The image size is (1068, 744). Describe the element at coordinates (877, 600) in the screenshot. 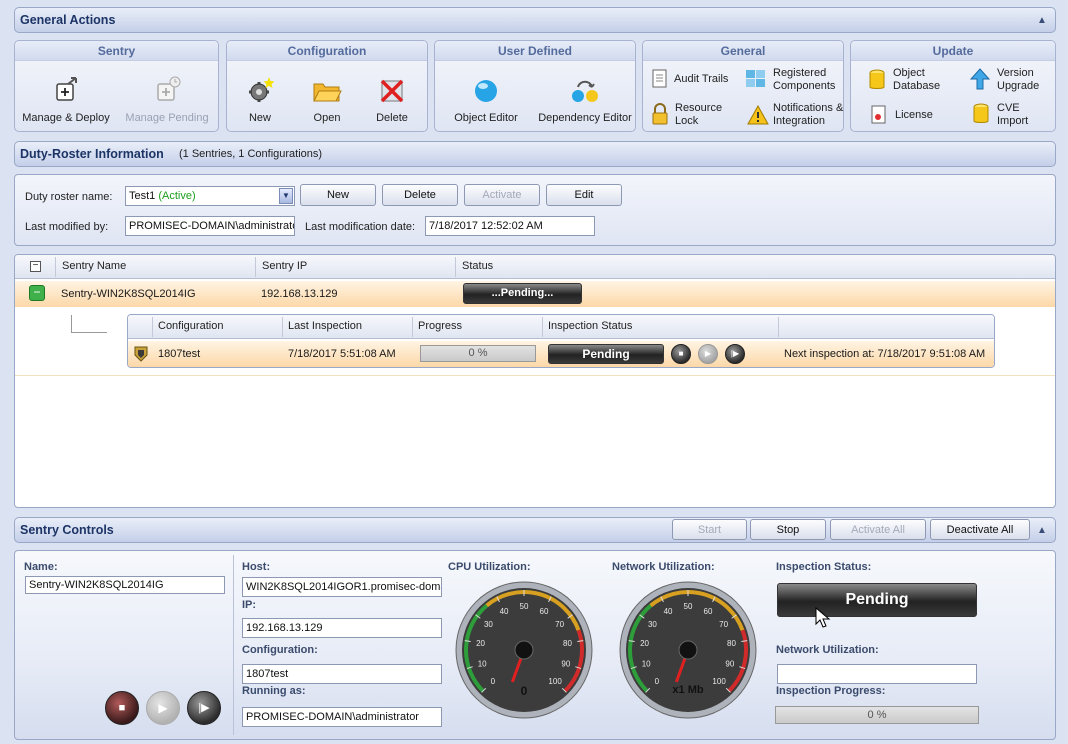

I see `inspection-status-large-badge: Pending` at that location.